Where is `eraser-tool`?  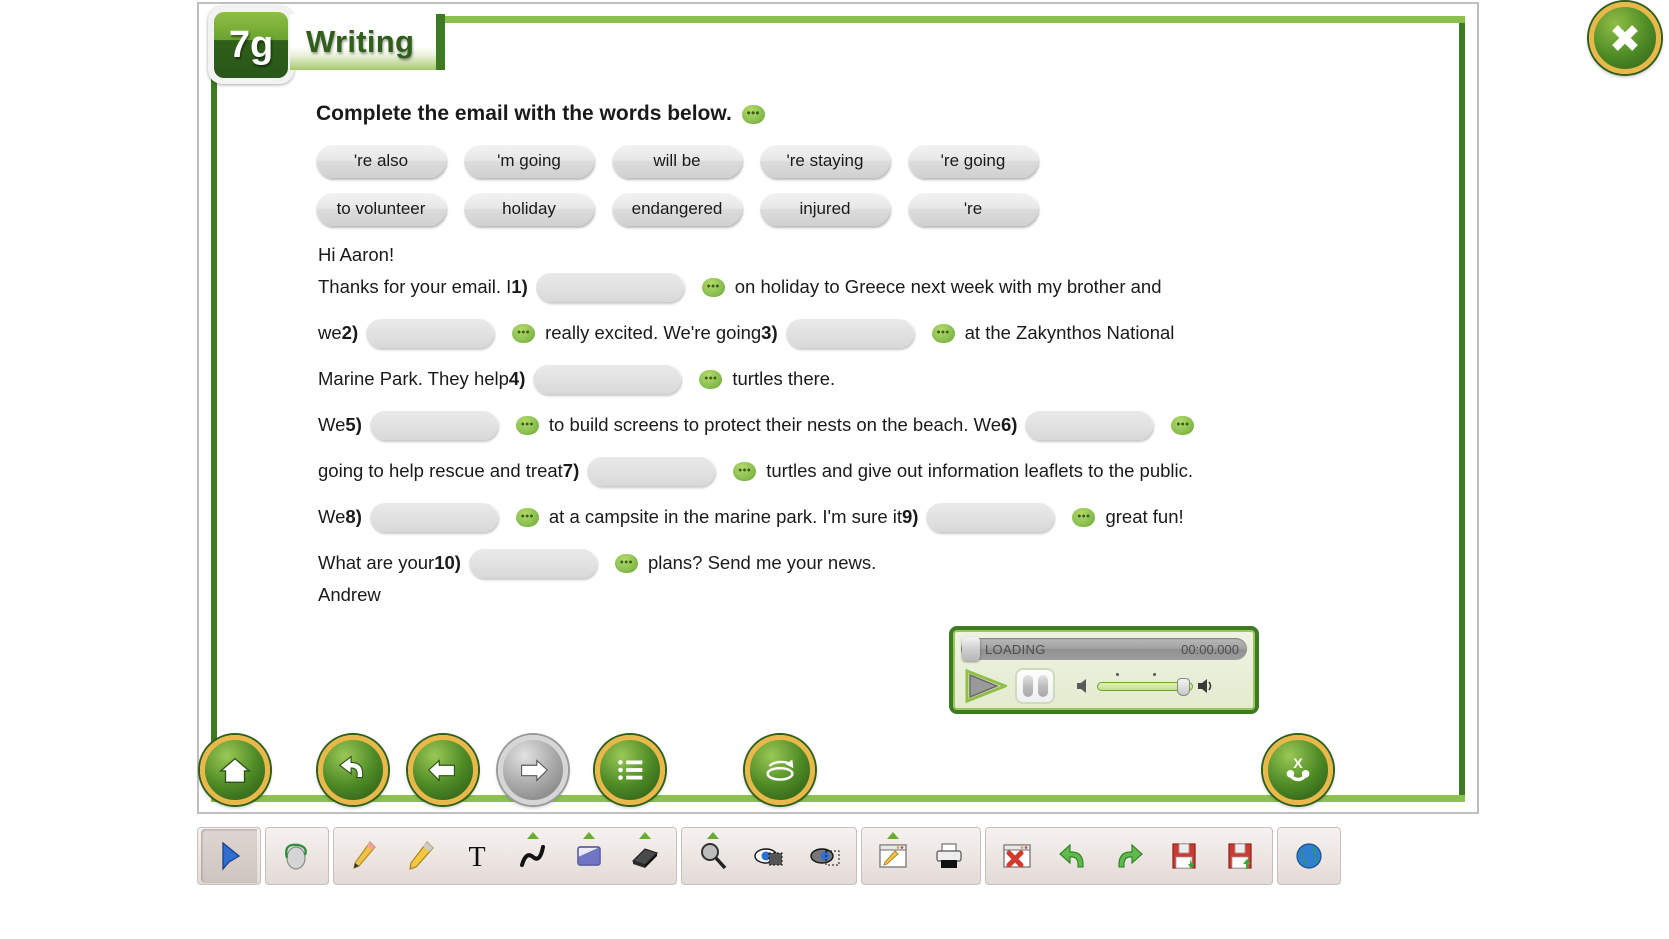 eraser-tool is located at coordinates (645, 856).